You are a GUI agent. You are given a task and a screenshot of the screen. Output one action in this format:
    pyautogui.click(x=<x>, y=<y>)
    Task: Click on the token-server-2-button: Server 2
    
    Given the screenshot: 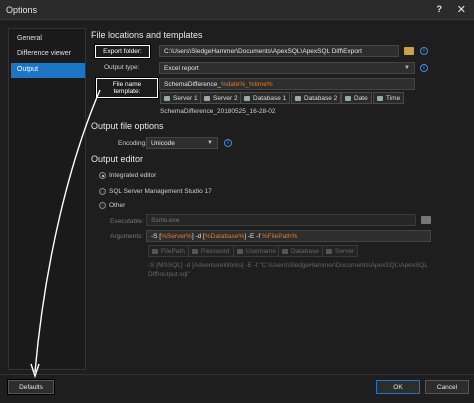 What is the action you would take?
    pyautogui.click(x=221, y=98)
    